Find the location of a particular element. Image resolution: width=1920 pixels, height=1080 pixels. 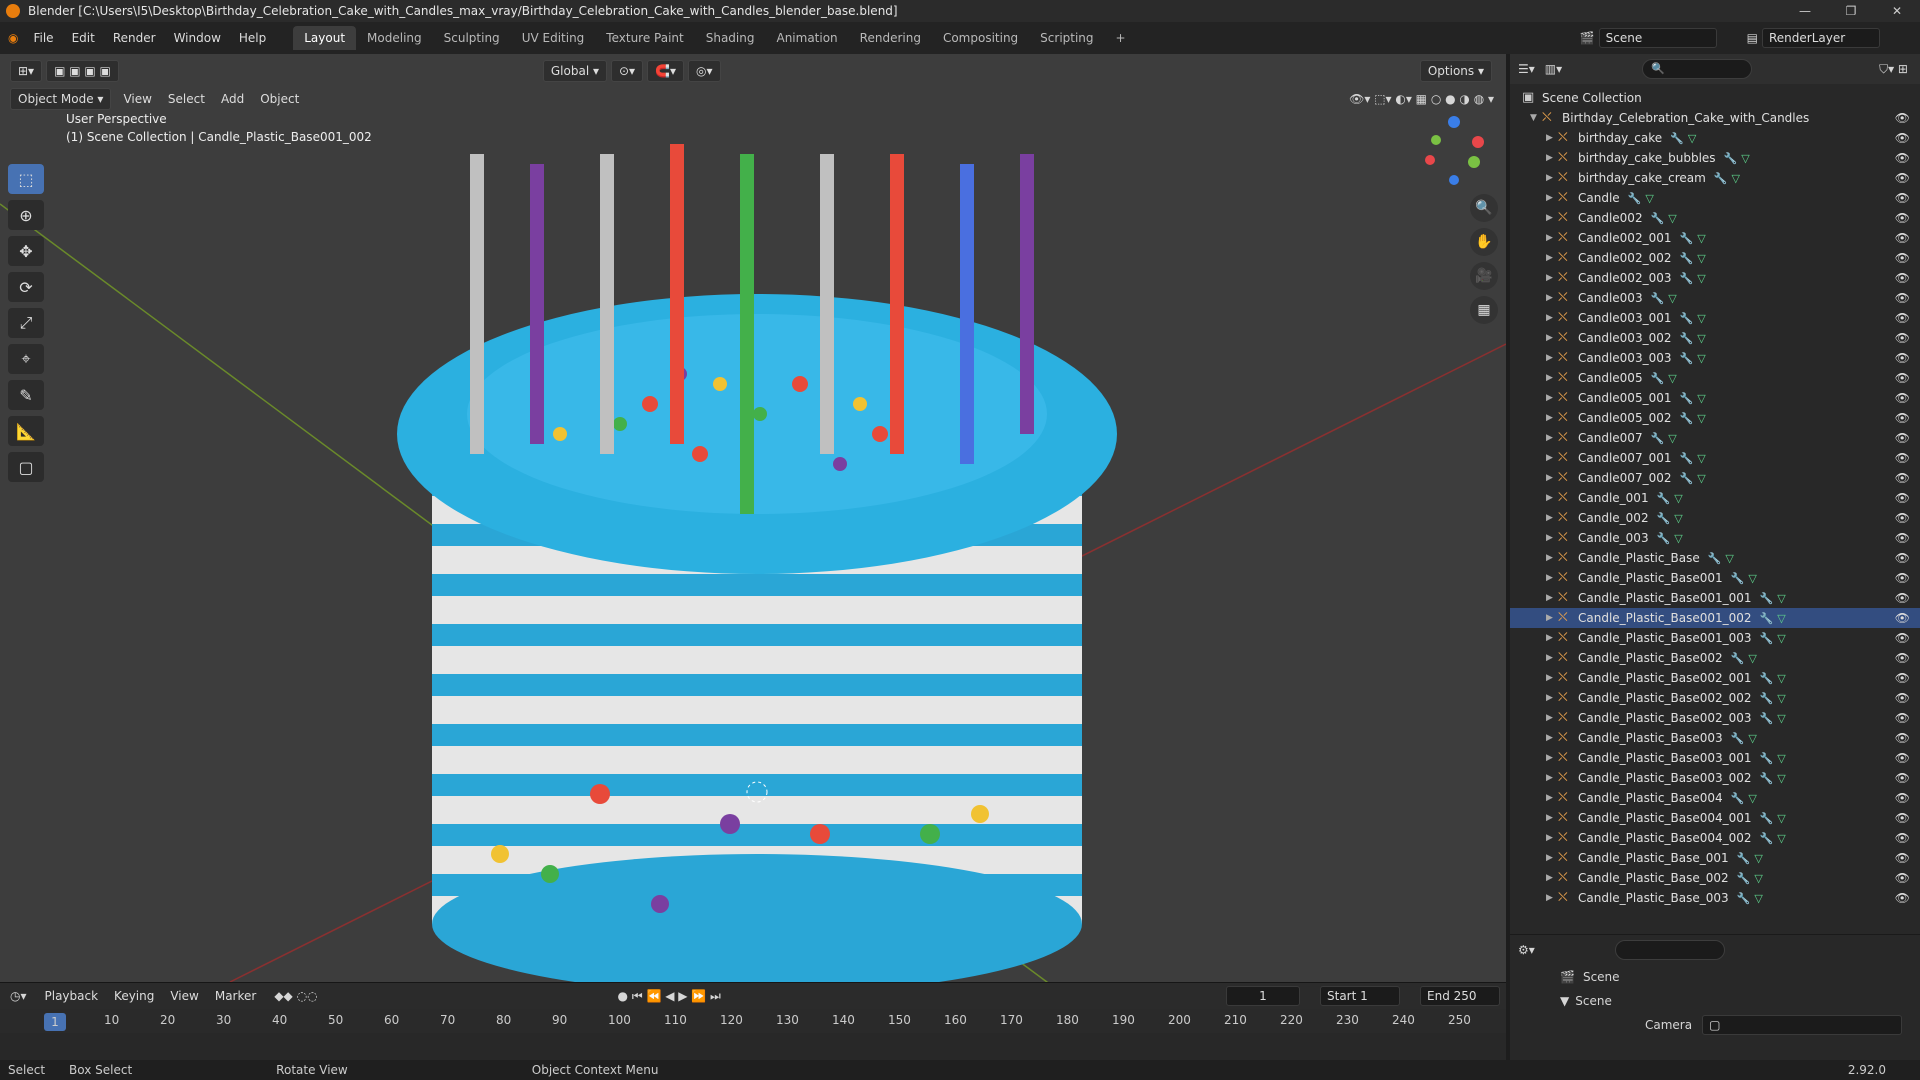

keyframe-icons: ◆◆ ◌◌ is located at coordinates (295, 996).